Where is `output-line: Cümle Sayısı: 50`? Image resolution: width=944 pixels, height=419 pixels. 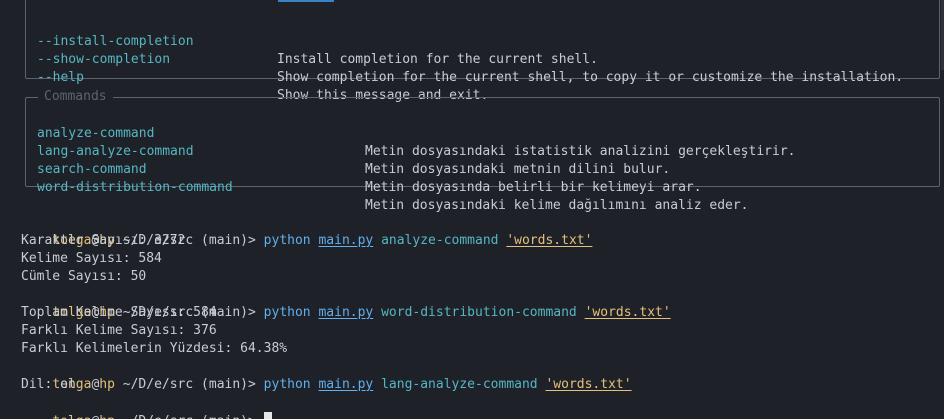
output-line: Cümle Sayısı: 50 is located at coordinates (84, 276).